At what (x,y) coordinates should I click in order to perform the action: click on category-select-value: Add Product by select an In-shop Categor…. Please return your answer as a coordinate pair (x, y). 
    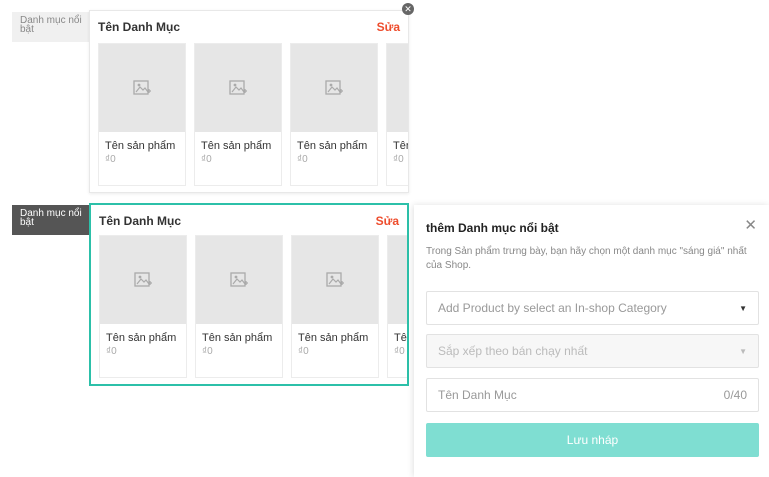
    Looking at the image, I should click on (552, 308).